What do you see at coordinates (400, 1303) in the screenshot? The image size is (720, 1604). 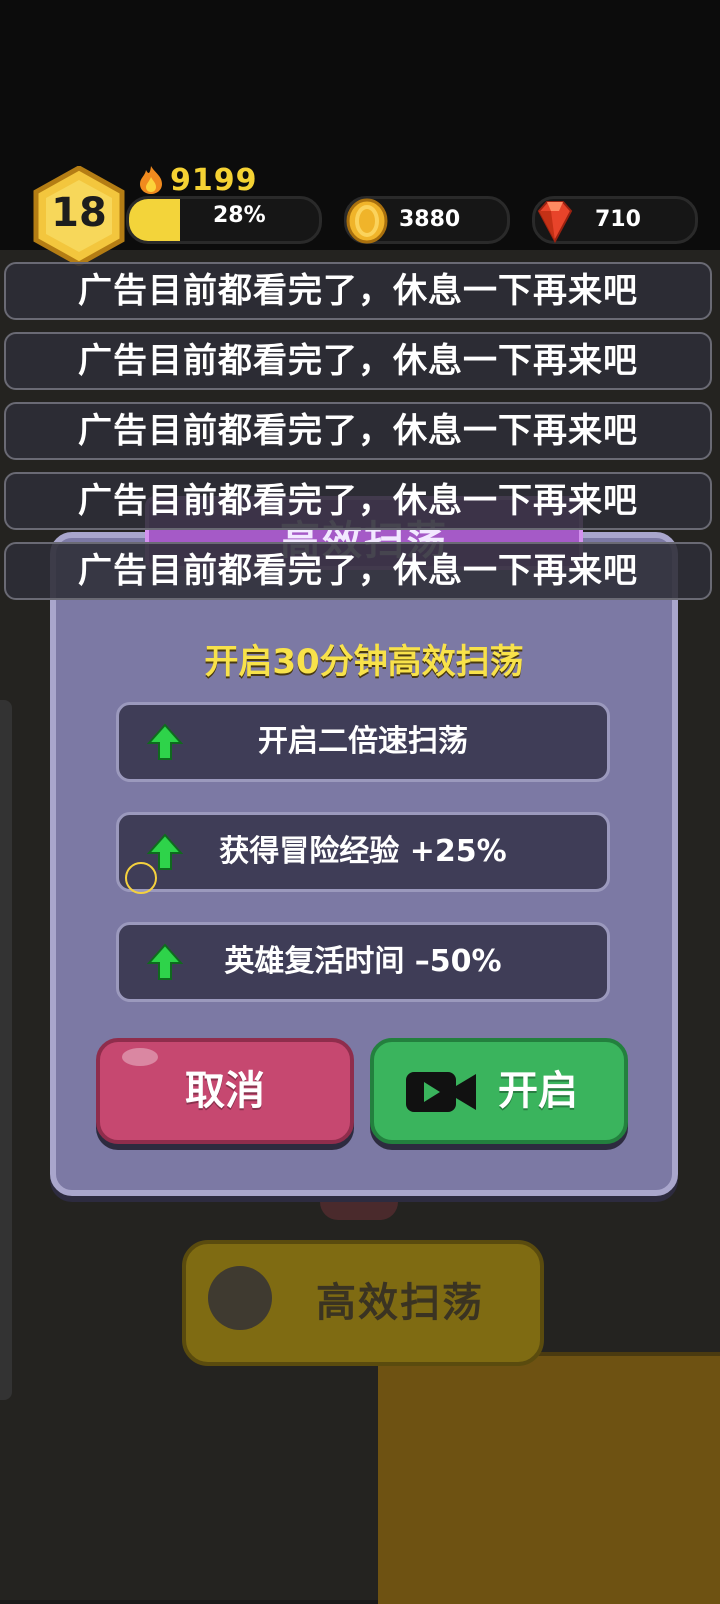 I see `background-sweep-label: 高效扫荡` at bounding box center [400, 1303].